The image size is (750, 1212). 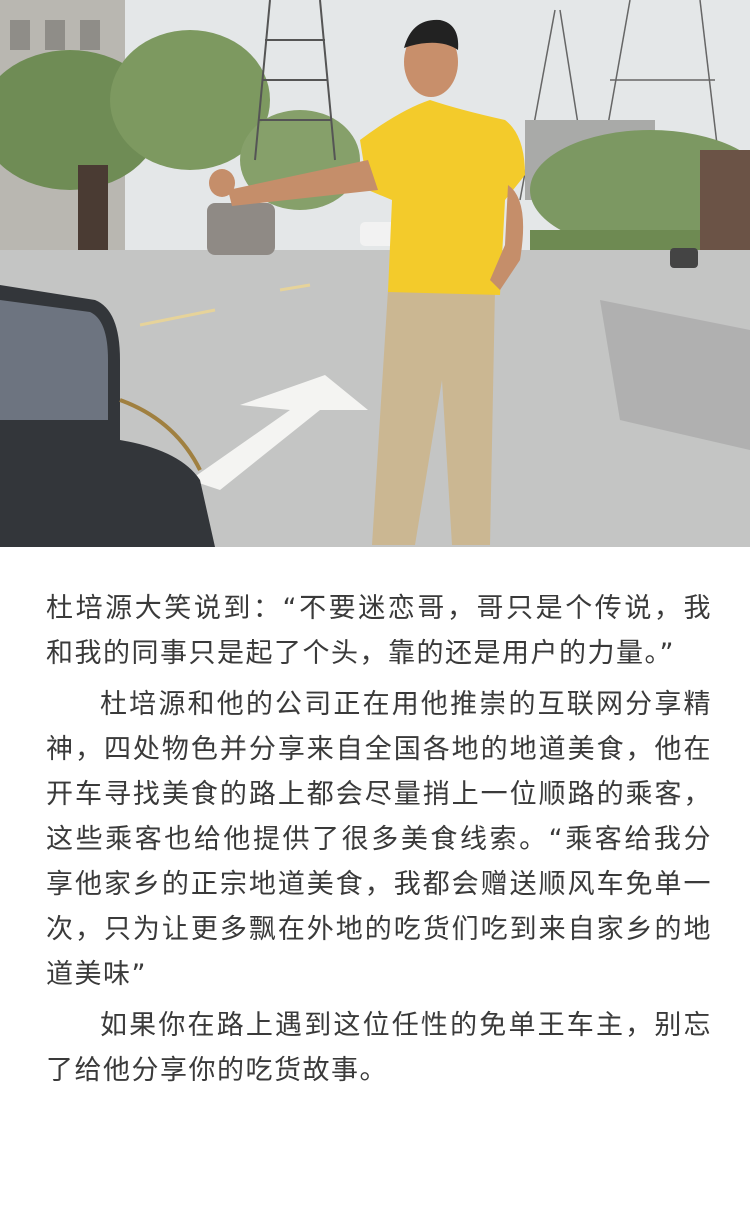 What do you see at coordinates (684, 258) in the screenshot?
I see `car-dark` at bounding box center [684, 258].